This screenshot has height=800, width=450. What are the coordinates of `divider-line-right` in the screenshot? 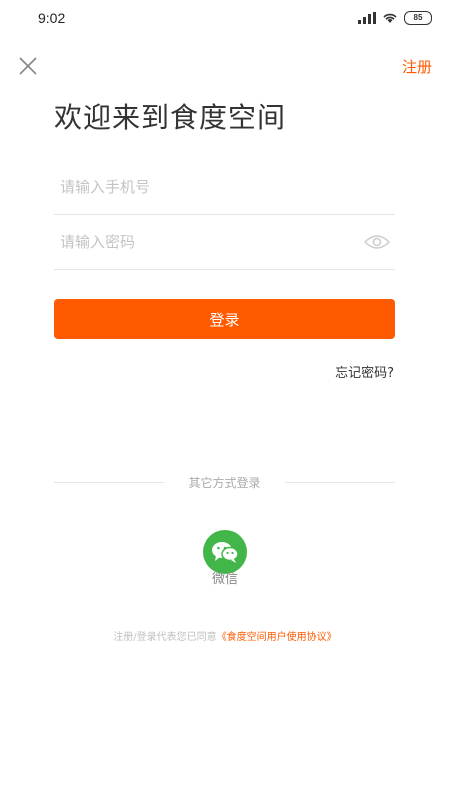 It's located at (340, 482).